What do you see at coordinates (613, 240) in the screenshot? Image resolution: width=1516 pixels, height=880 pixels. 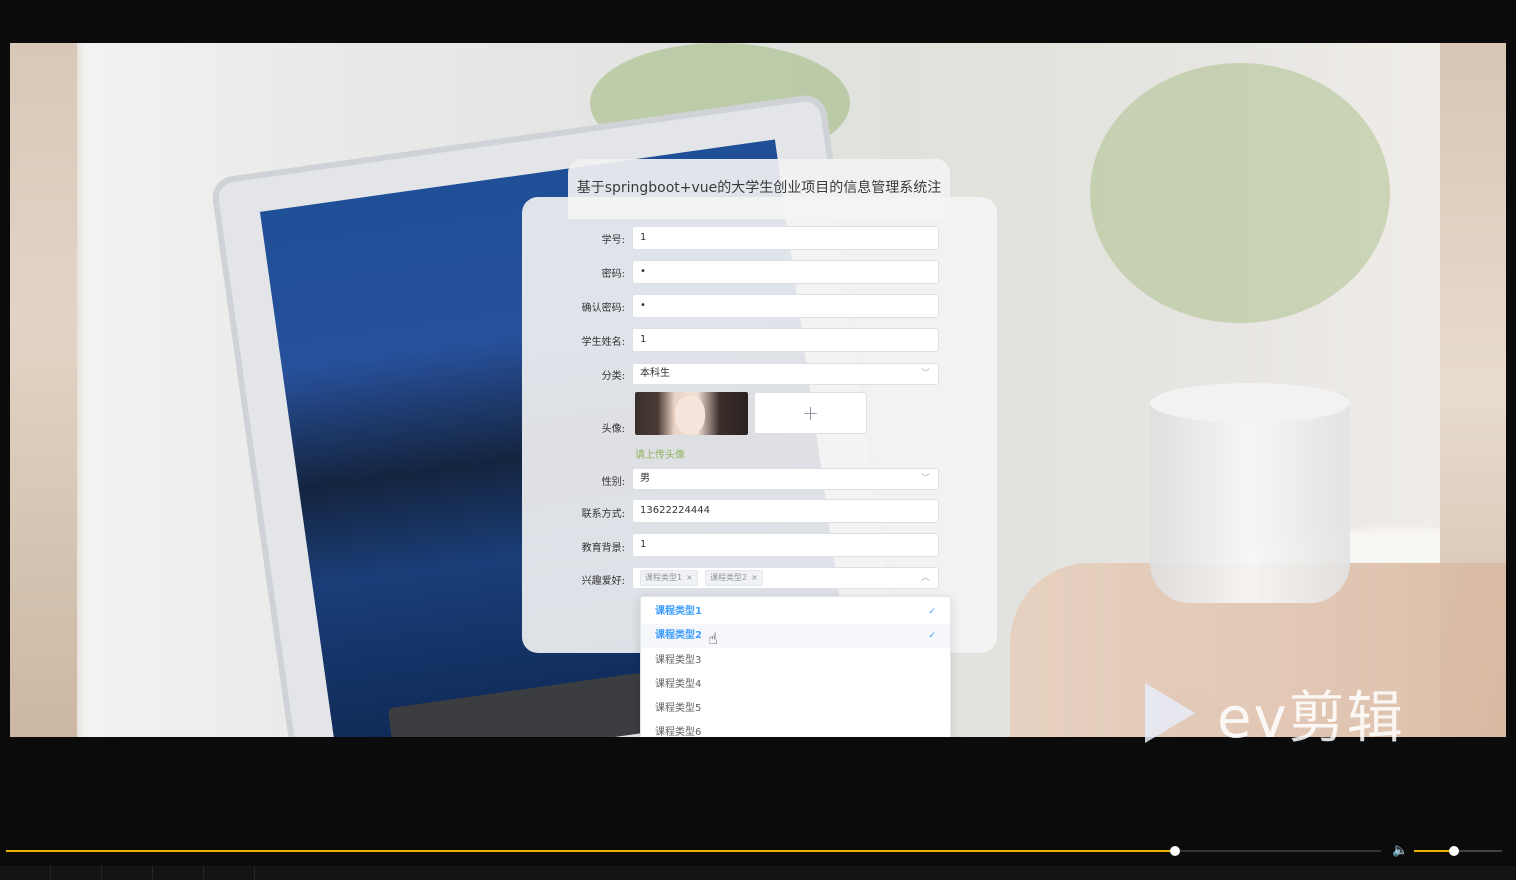 I see `label-student-id: 学号:` at bounding box center [613, 240].